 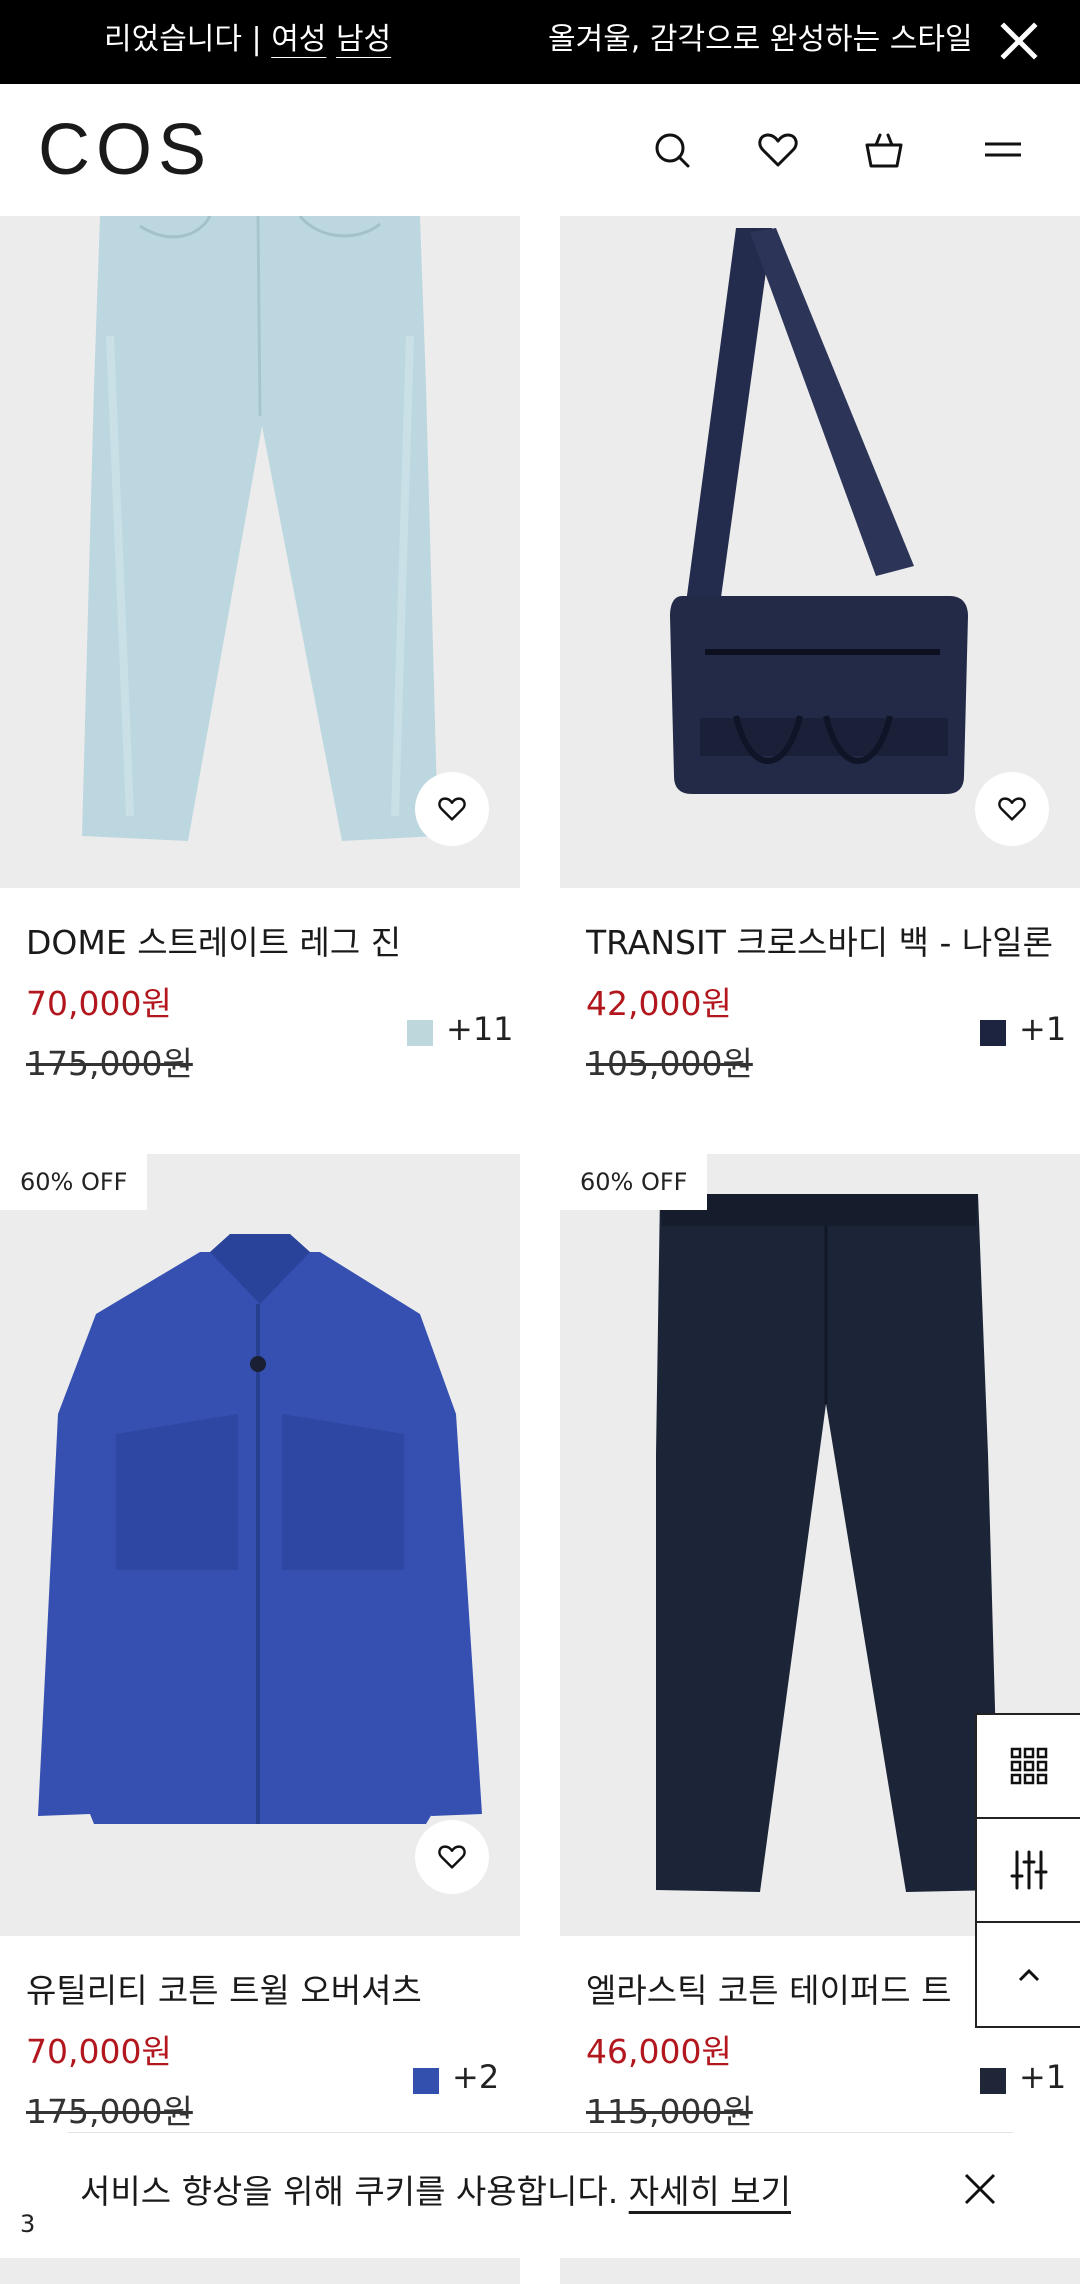 I want to click on scroll-top-button, so click(x=1028, y=1975).